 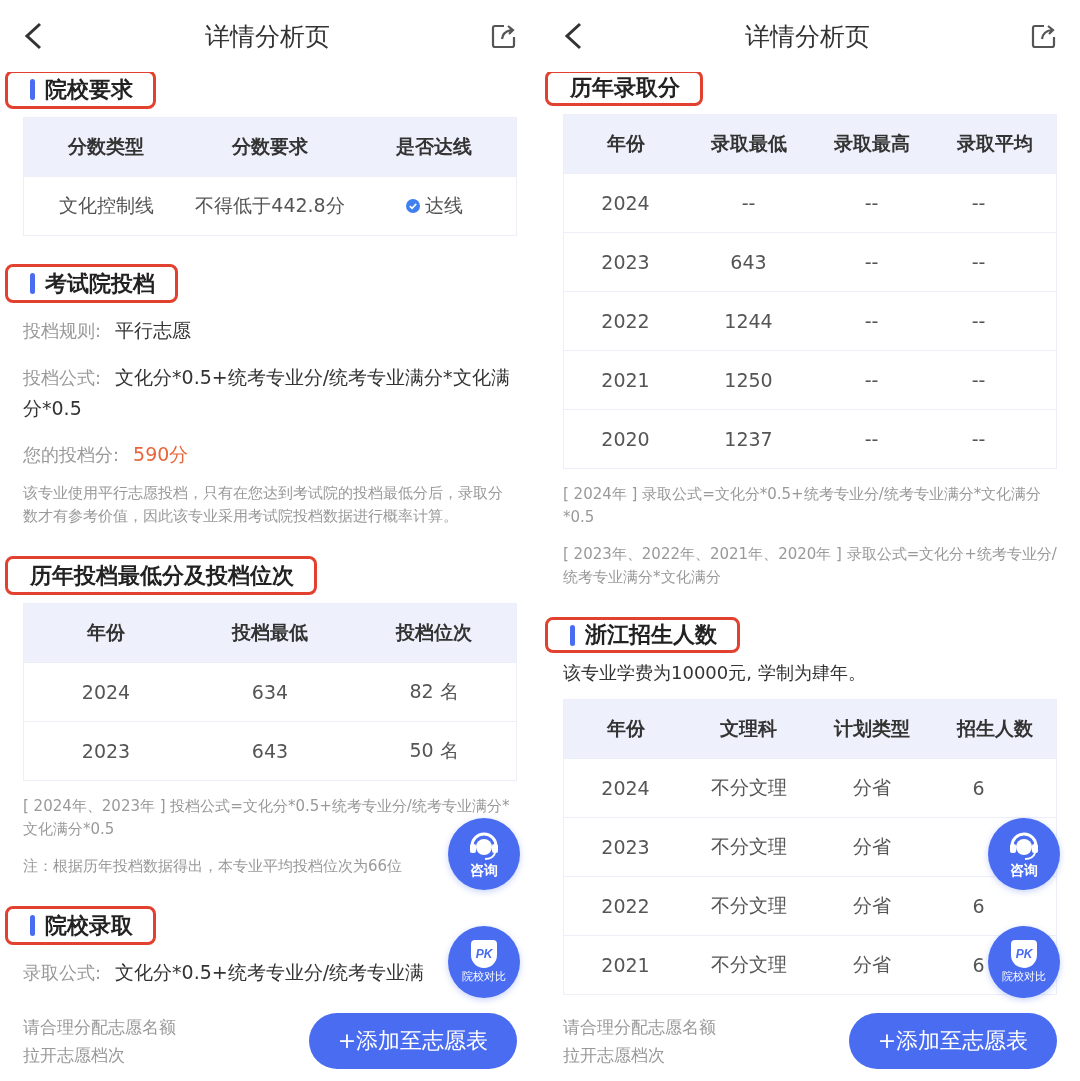 What do you see at coordinates (434, 146) in the screenshot?
I see `column-header: 是否达线` at bounding box center [434, 146].